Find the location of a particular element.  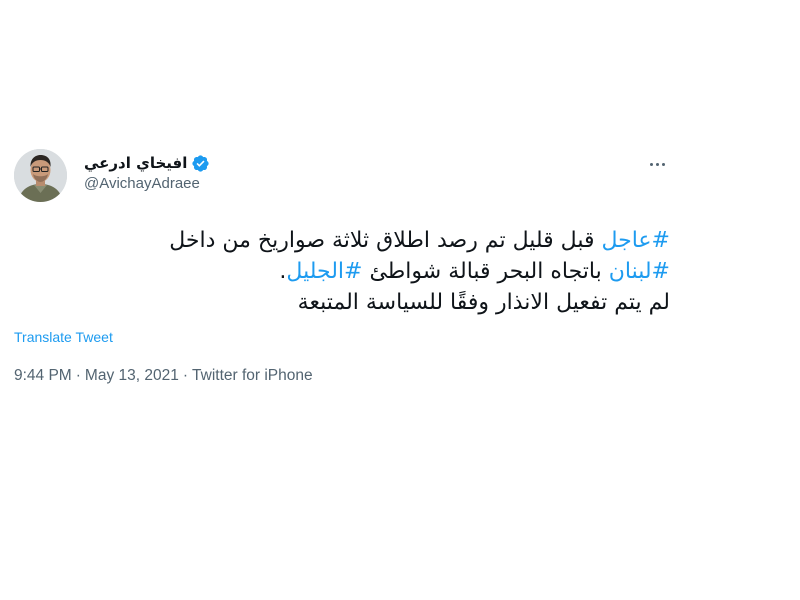

avatar-image is located at coordinates (40, 175).